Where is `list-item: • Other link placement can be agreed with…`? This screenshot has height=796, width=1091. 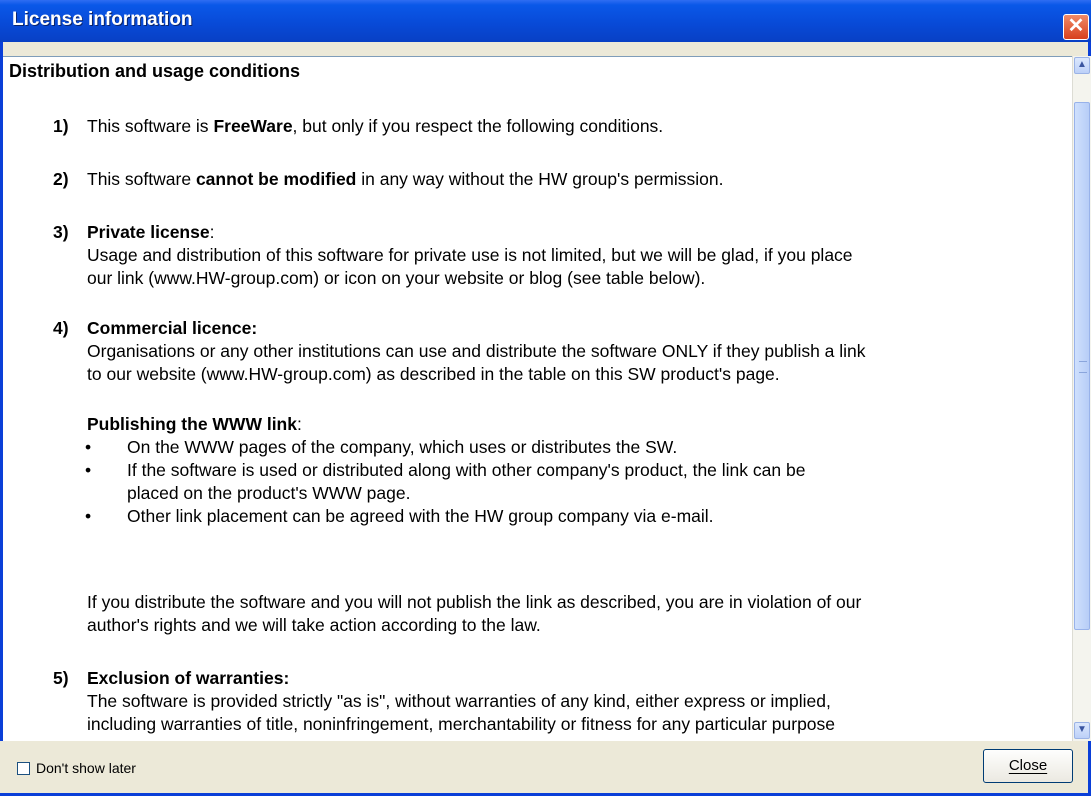
list-item: • Other link placement can be agreed with… is located at coordinates (414, 516).